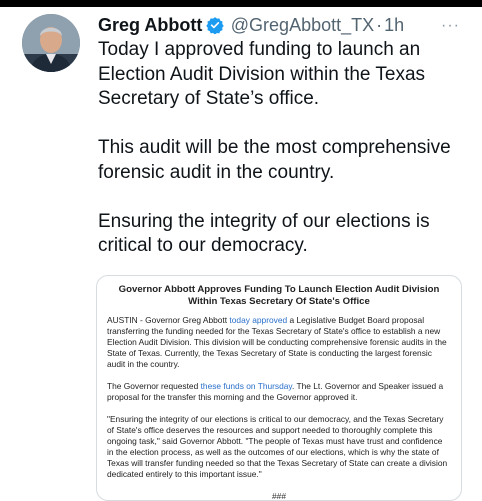 The height and width of the screenshot is (501, 482). What do you see at coordinates (150, 25) in the screenshot?
I see `author-name: Greg Abbott` at bounding box center [150, 25].